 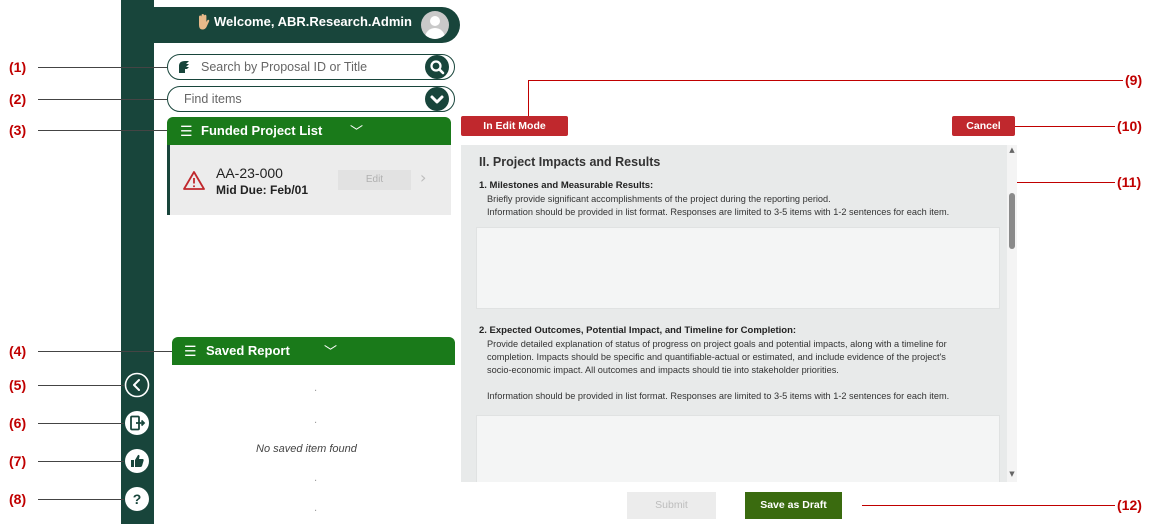 I want to click on question-1-title: 1. Milestones and Measurable Results:, so click(x=566, y=185).